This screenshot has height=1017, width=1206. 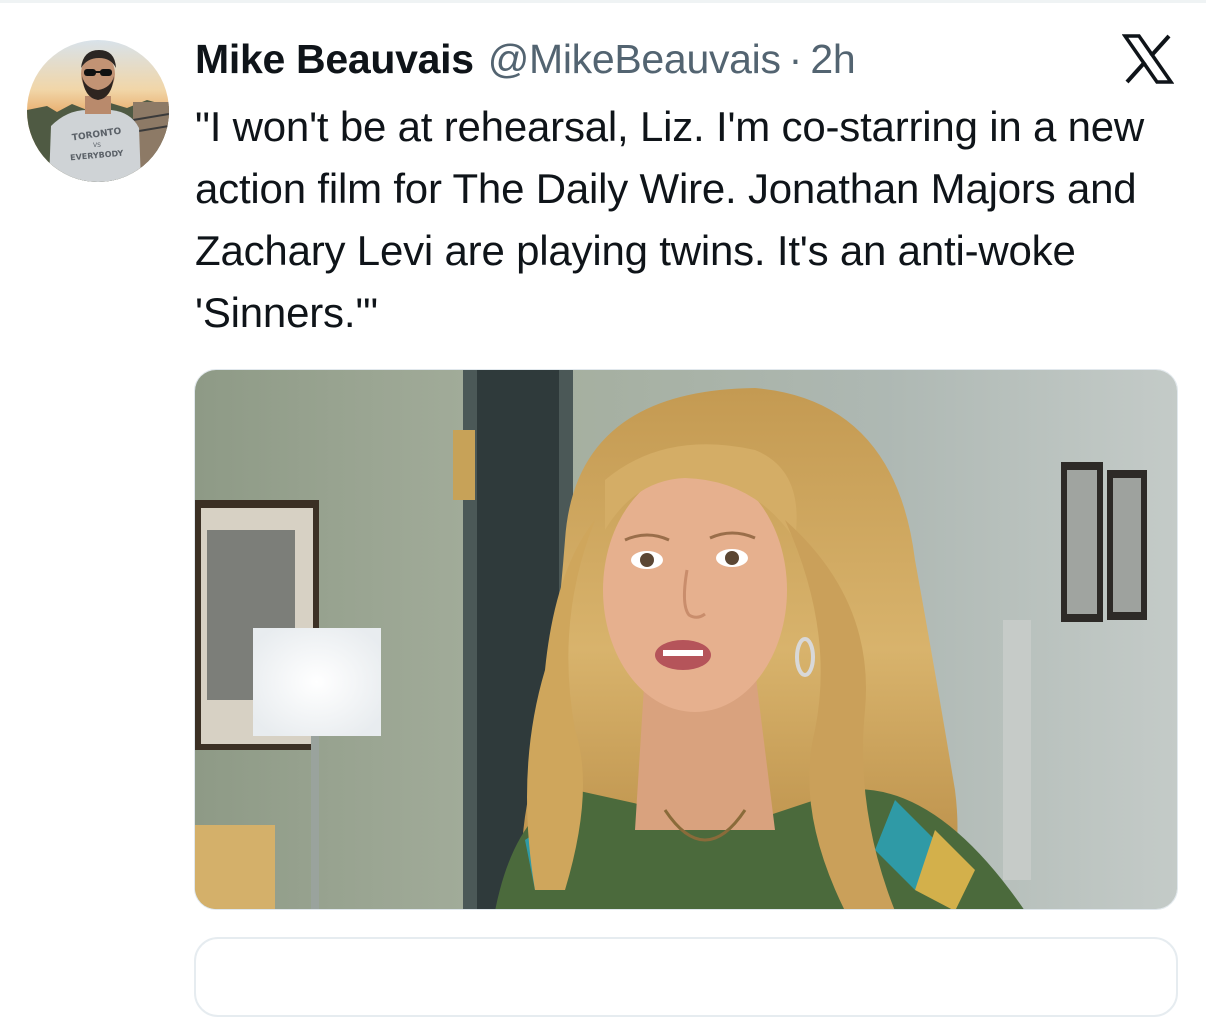 I want to click on avatar-shirt-line-2: VS, so click(x=97, y=145).